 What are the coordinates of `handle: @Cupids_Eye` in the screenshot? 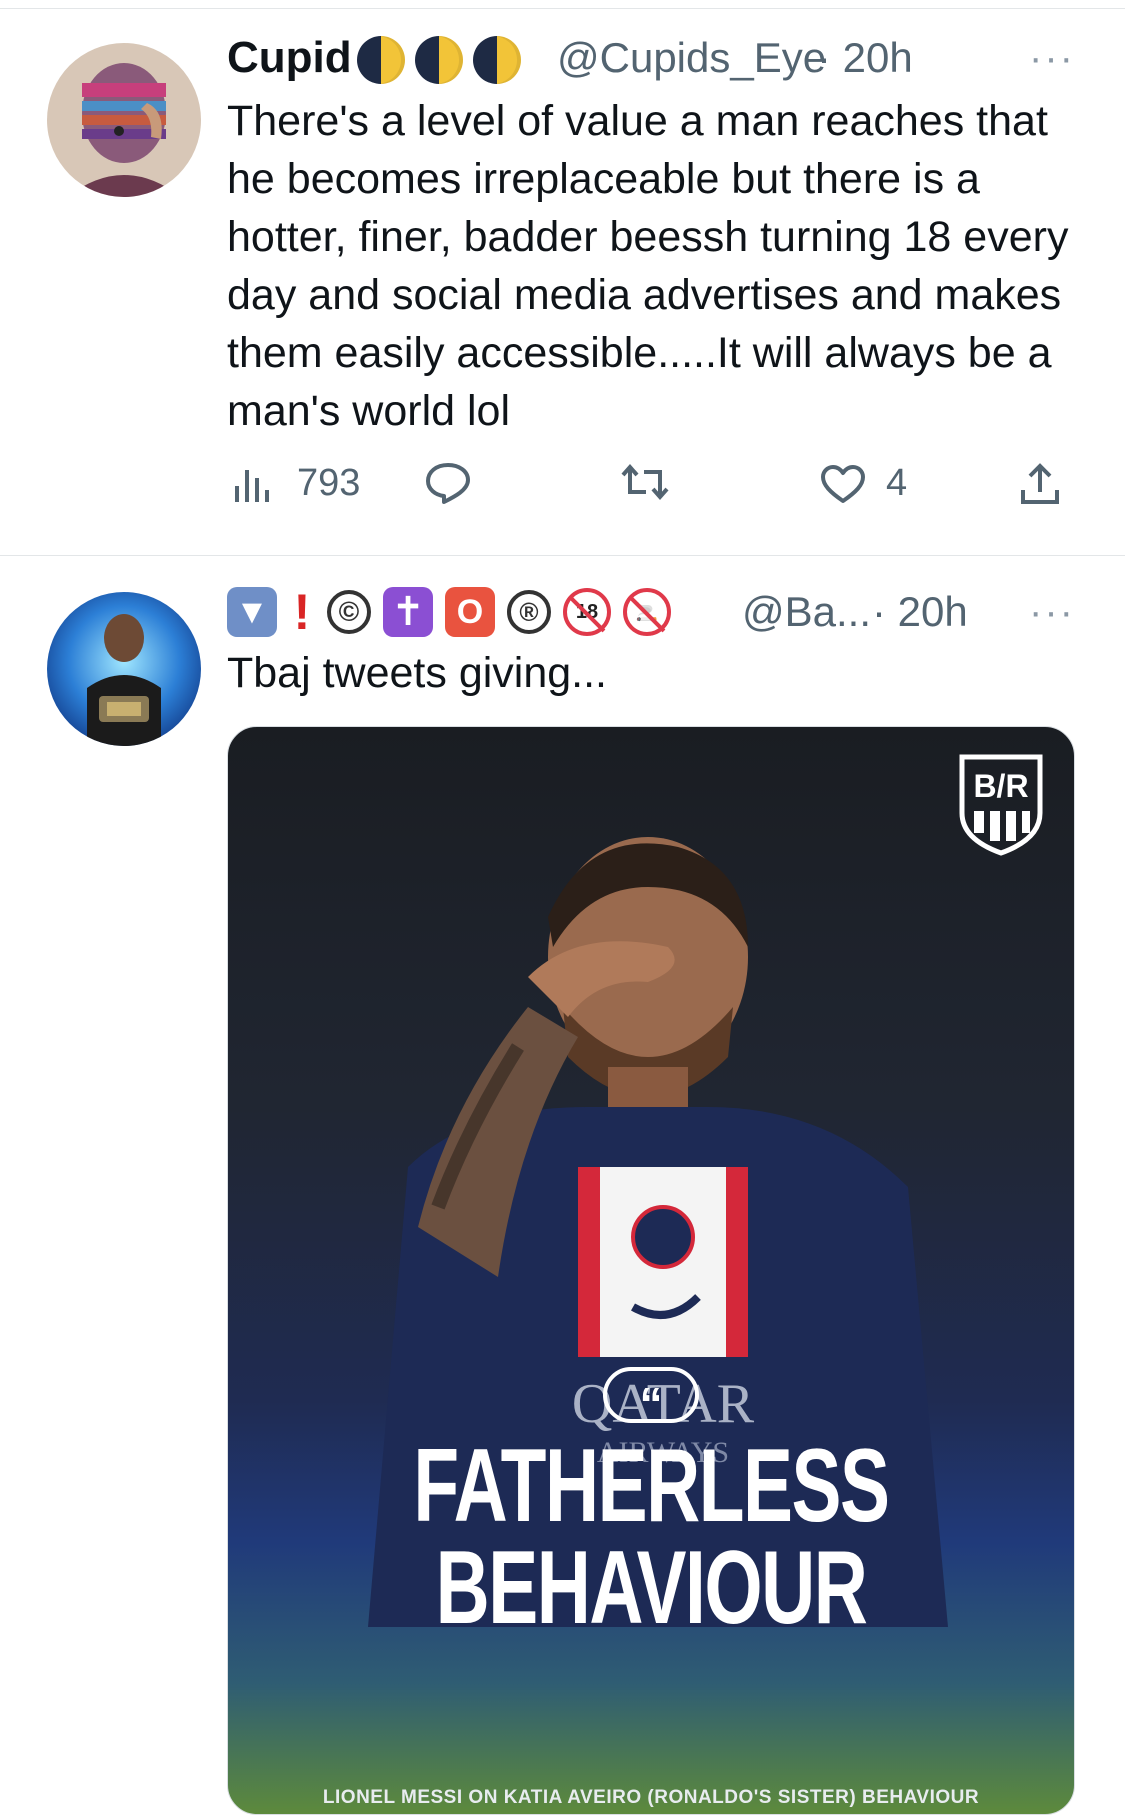 It's located at (691, 58).